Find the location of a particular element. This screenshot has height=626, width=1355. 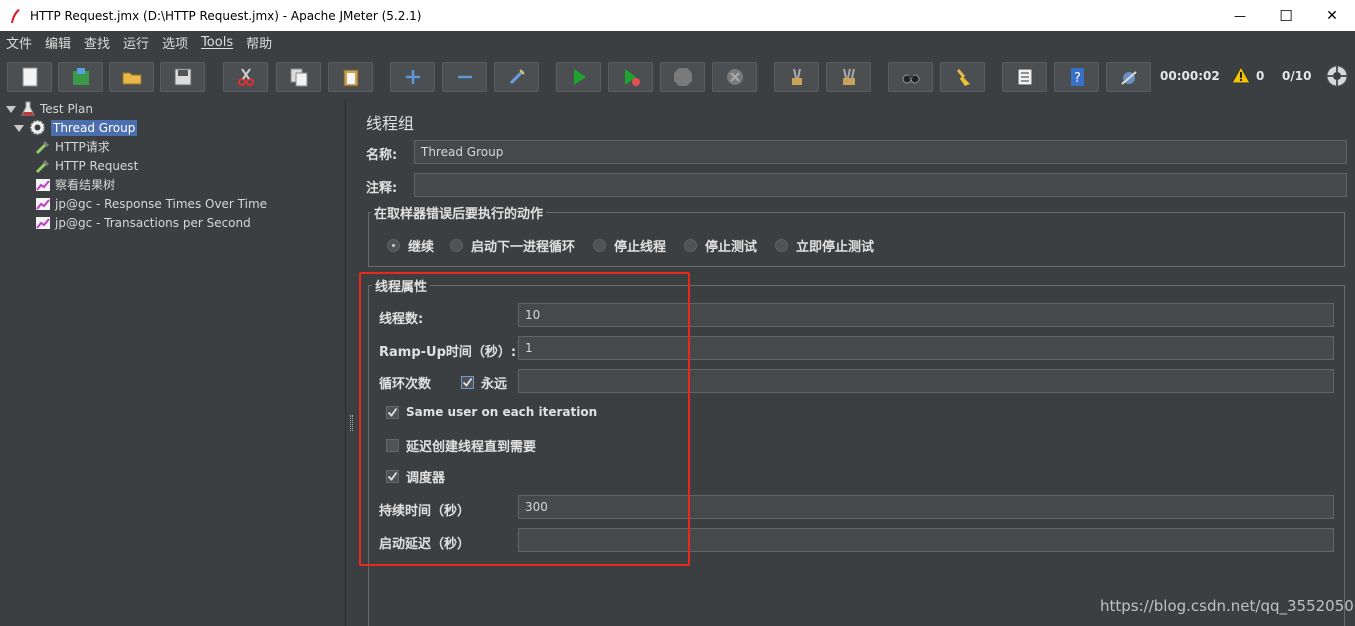

tree-node-http-request-cn: HTTP请求 is located at coordinates (72, 146).